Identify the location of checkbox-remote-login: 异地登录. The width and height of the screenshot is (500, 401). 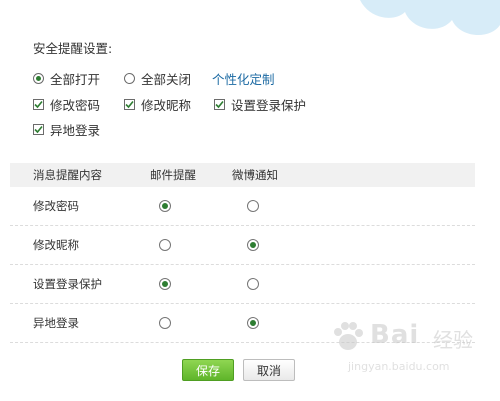
(66, 129).